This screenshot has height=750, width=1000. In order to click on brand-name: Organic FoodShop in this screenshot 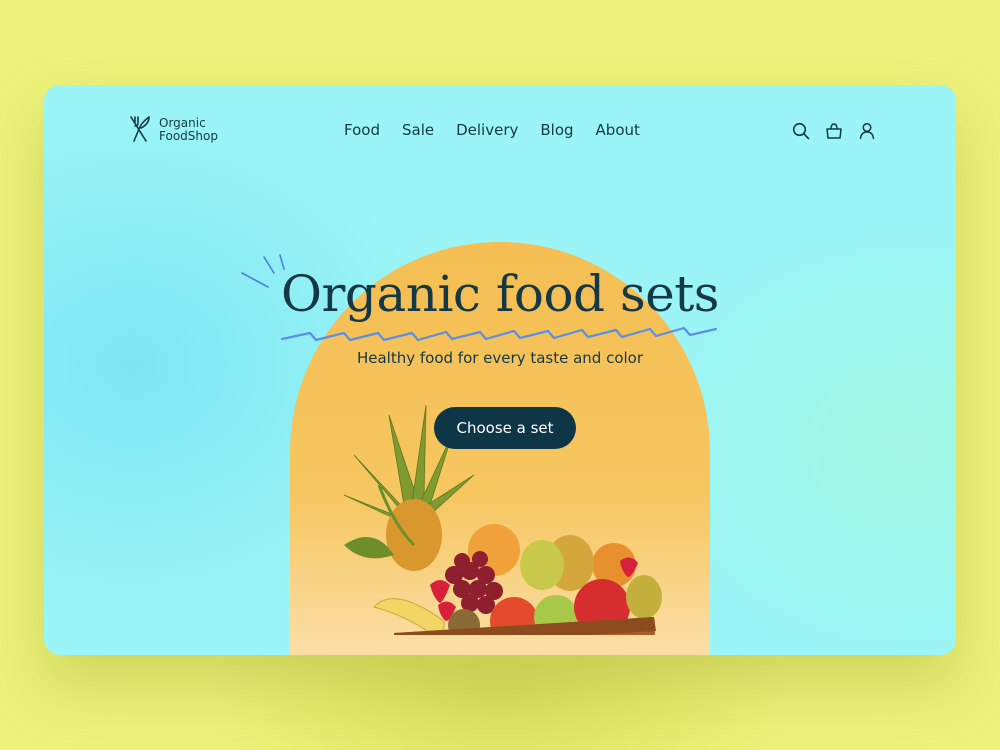, I will do `click(188, 130)`.